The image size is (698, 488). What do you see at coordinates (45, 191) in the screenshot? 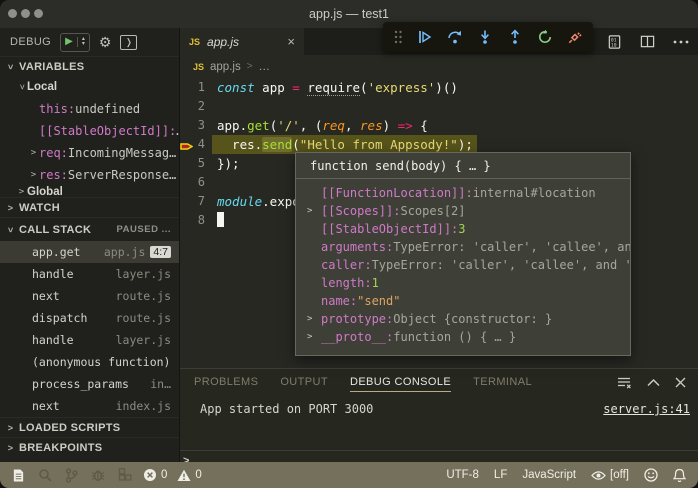
I see `scope-label: Global` at bounding box center [45, 191].